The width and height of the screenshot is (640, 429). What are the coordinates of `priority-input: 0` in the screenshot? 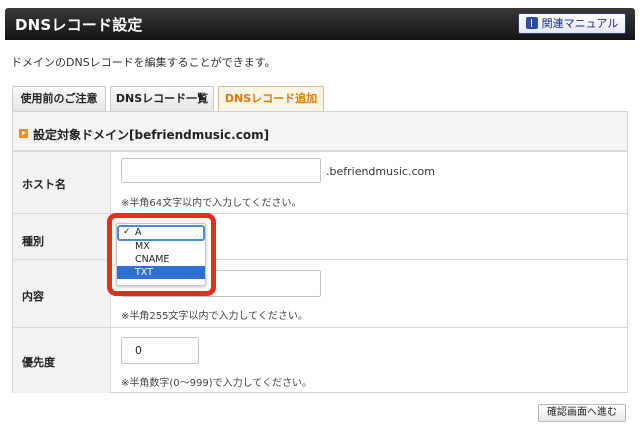 It's located at (160, 350).